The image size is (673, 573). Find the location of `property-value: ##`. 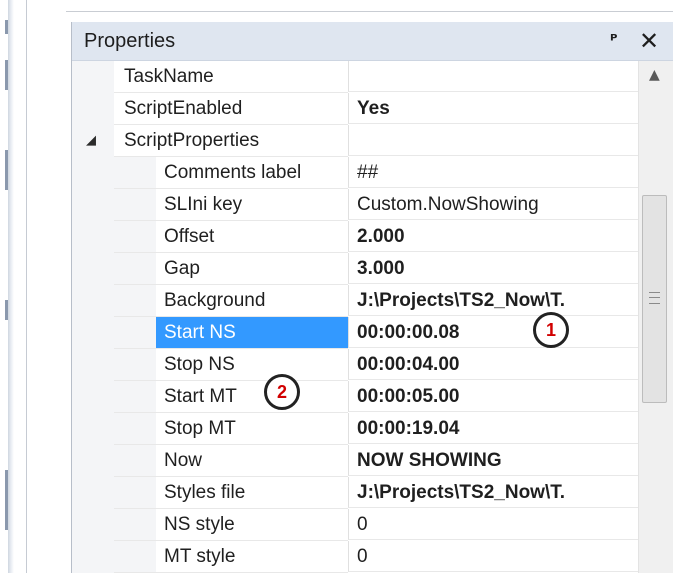

property-value: ## is located at coordinates (493, 172).